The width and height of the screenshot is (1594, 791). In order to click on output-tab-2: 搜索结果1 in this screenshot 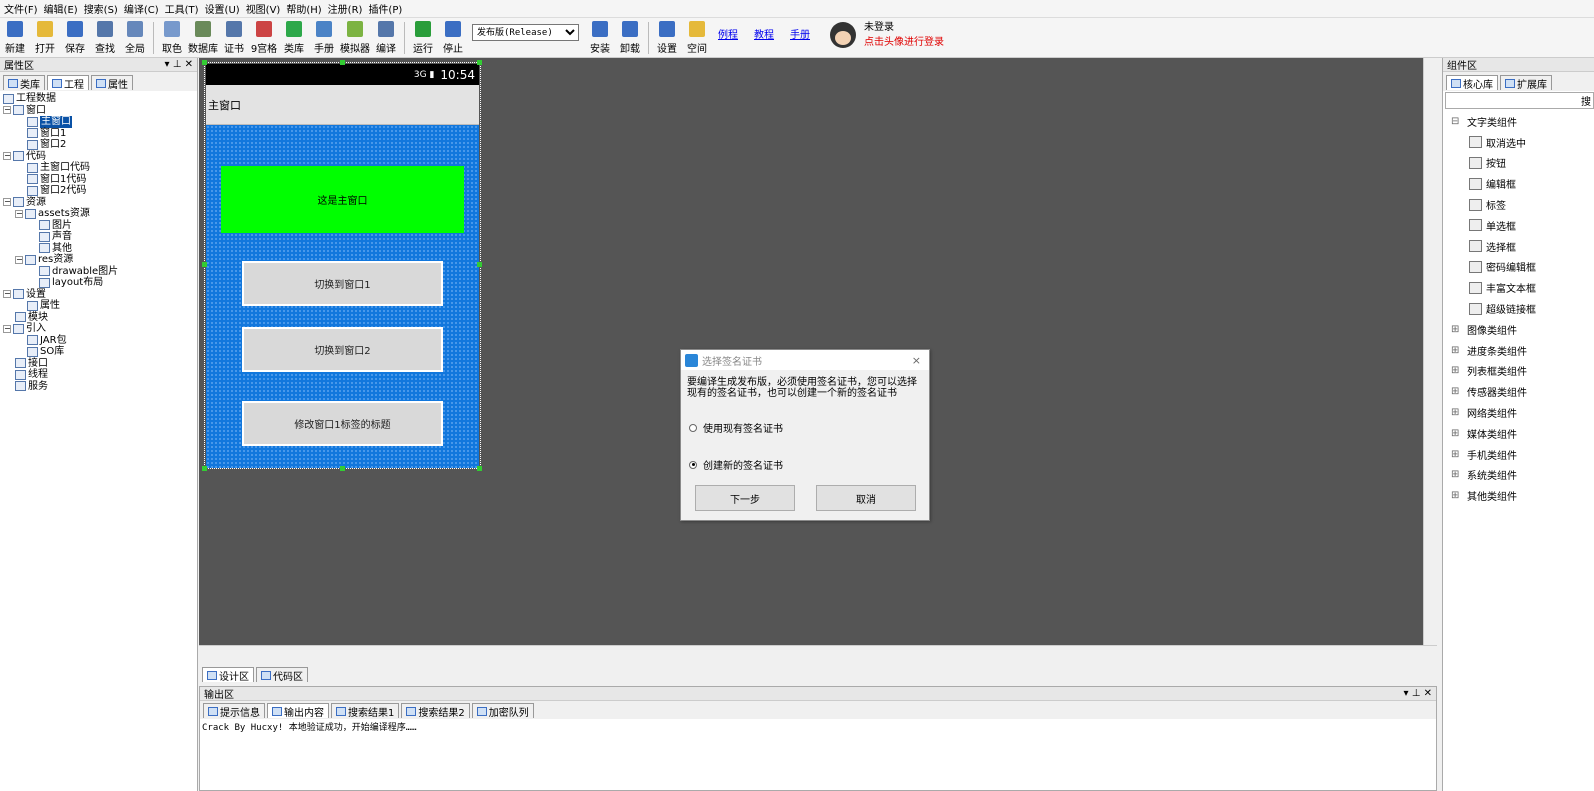, I will do `click(365, 711)`.